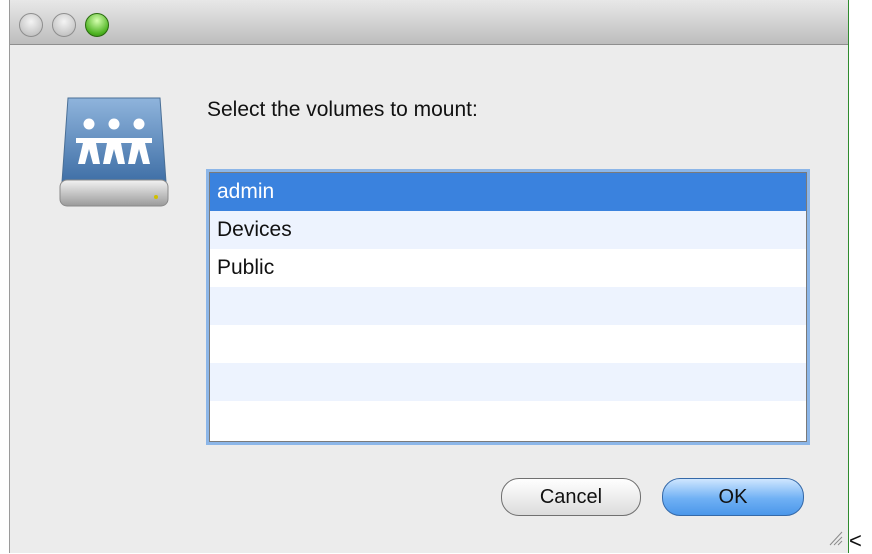 The image size is (872, 554). I want to click on cancel-button: Cancel, so click(571, 497).